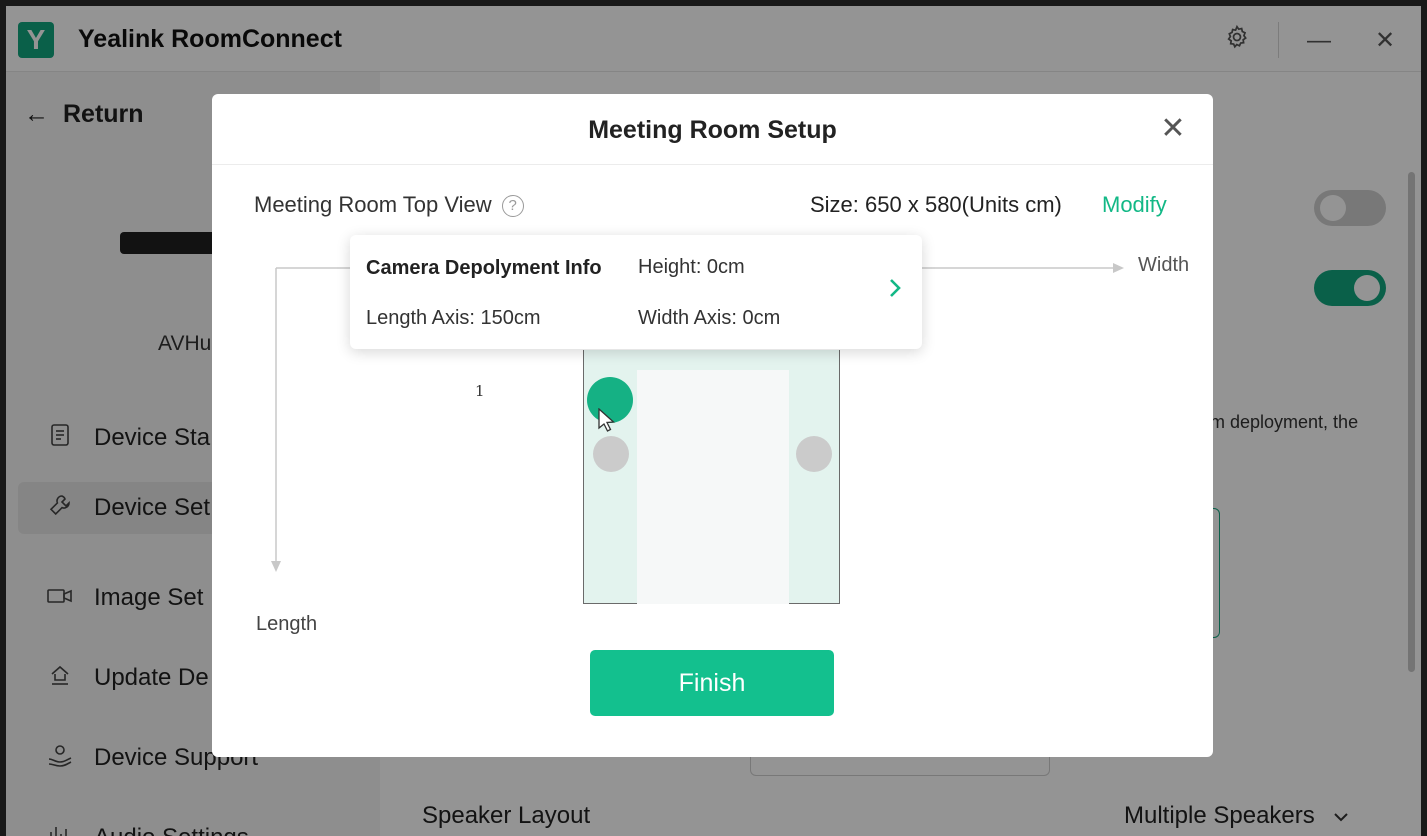 The width and height of the screenshot is (1427, 836). Describe the element at coordinates (1164, 265) in the screenshot. I see `width-axis-label: Width` at that location.